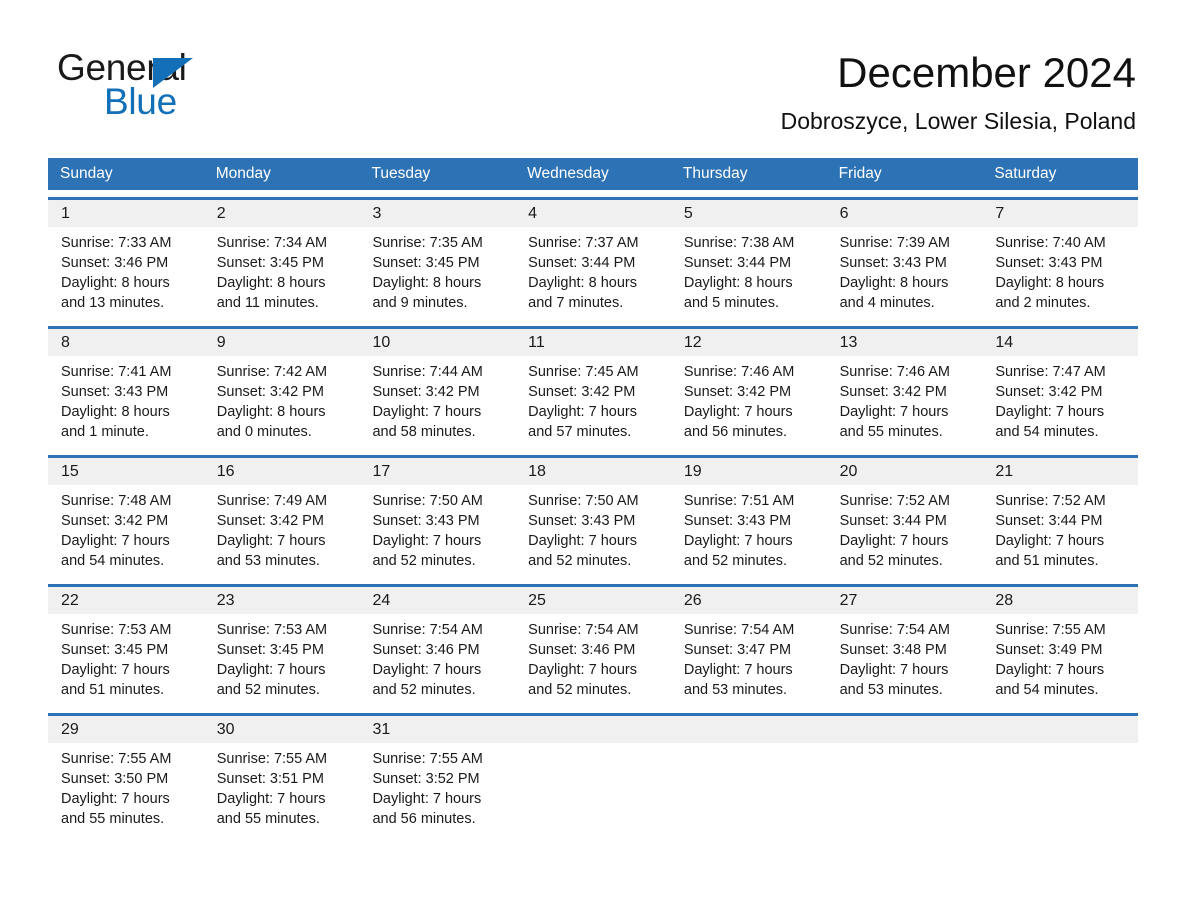 Image resolution: width=1188 pixels, height=918 pixels. I want to click on sunrise-text: Sunrise: 7:42 AM, so click(272, 372).